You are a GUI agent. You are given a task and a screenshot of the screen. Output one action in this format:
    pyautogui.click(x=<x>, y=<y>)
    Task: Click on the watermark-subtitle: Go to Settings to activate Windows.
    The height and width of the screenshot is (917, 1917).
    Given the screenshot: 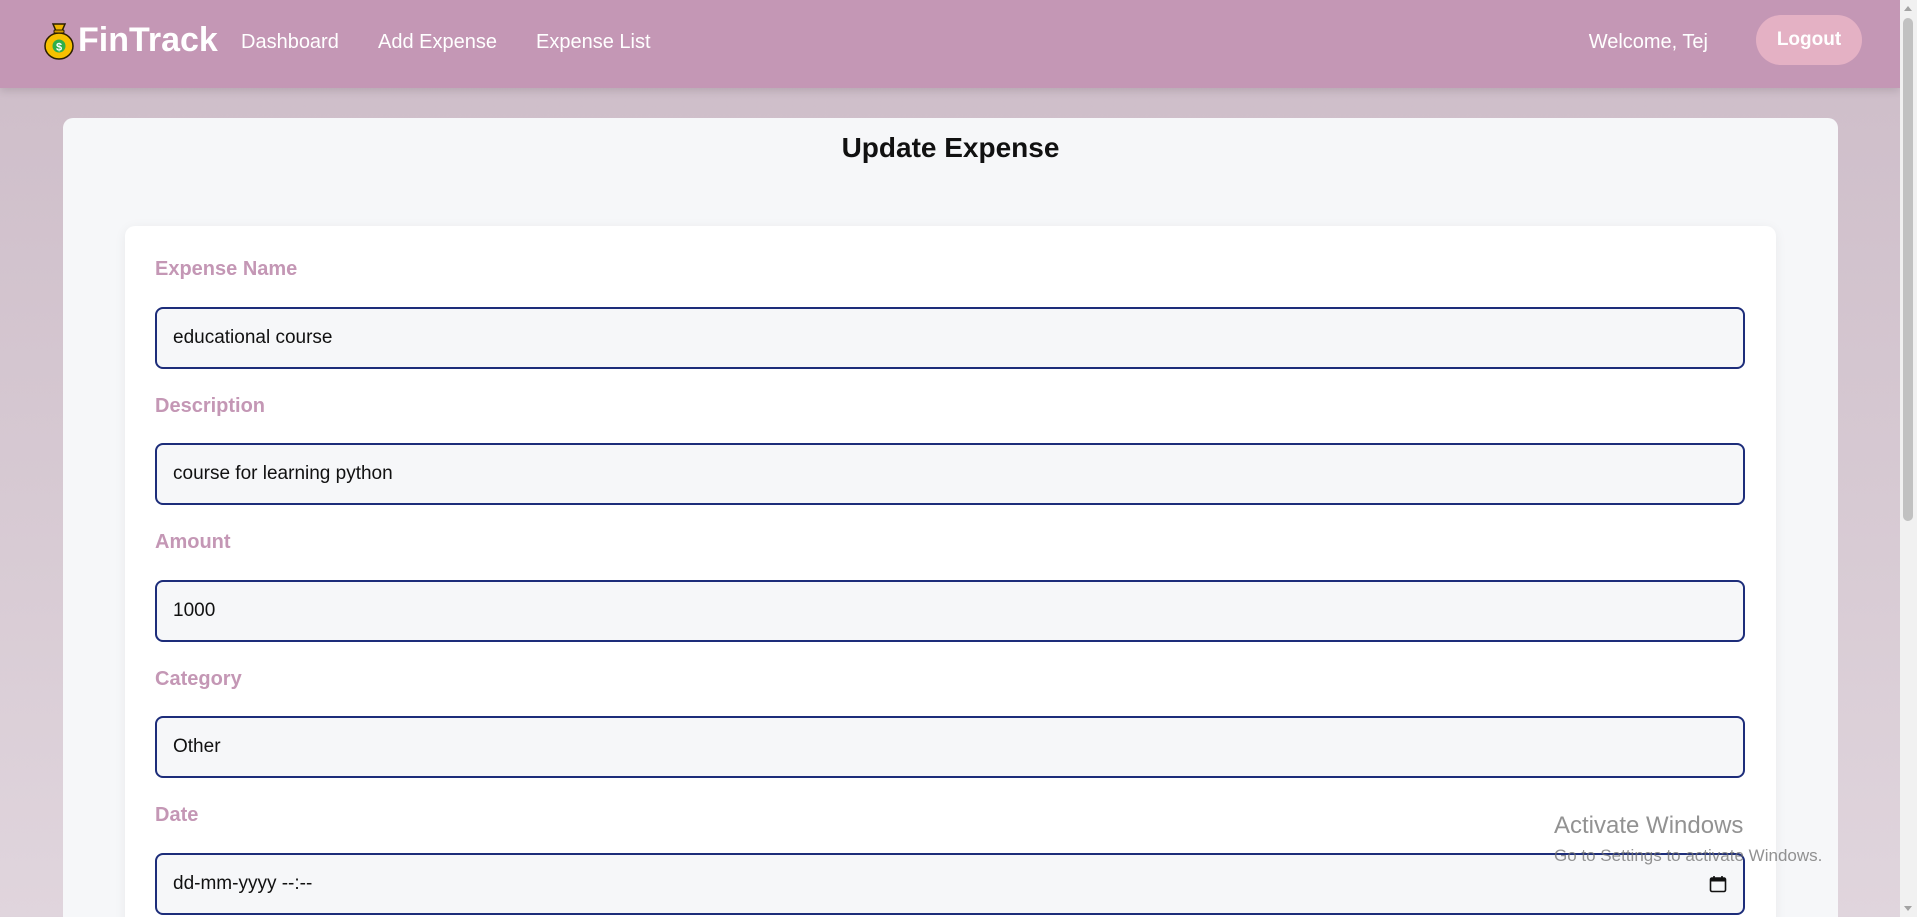 What is the action you would take?
    pyautogui.click(x=1688, y=855)
    